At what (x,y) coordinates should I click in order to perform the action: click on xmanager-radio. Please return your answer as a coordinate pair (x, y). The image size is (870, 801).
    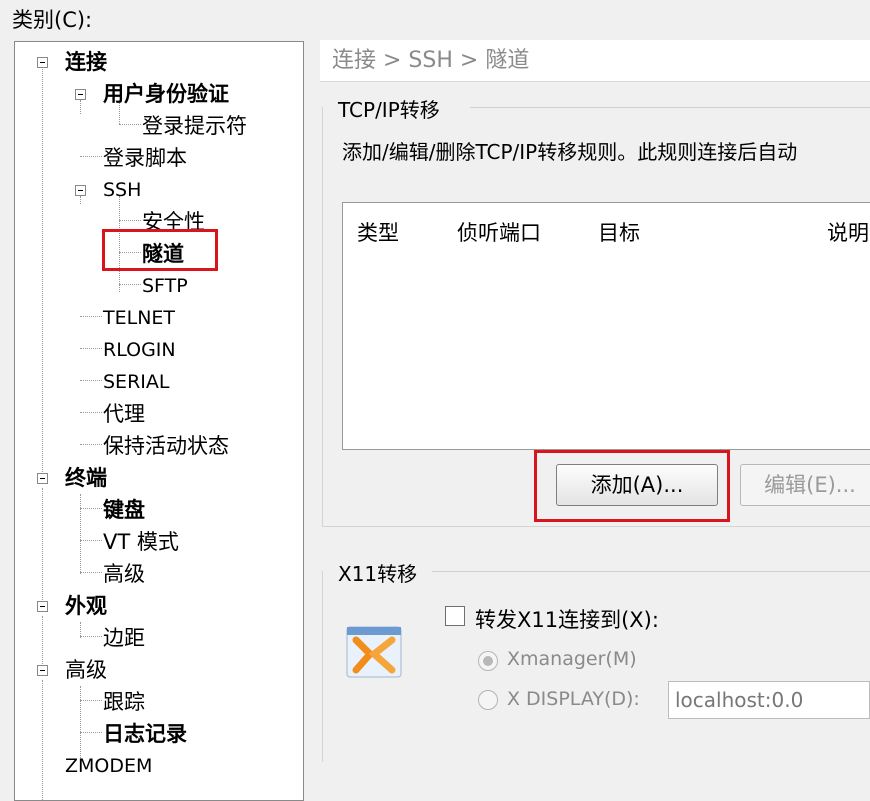
    Looking at the image, I should click on (488, 661).